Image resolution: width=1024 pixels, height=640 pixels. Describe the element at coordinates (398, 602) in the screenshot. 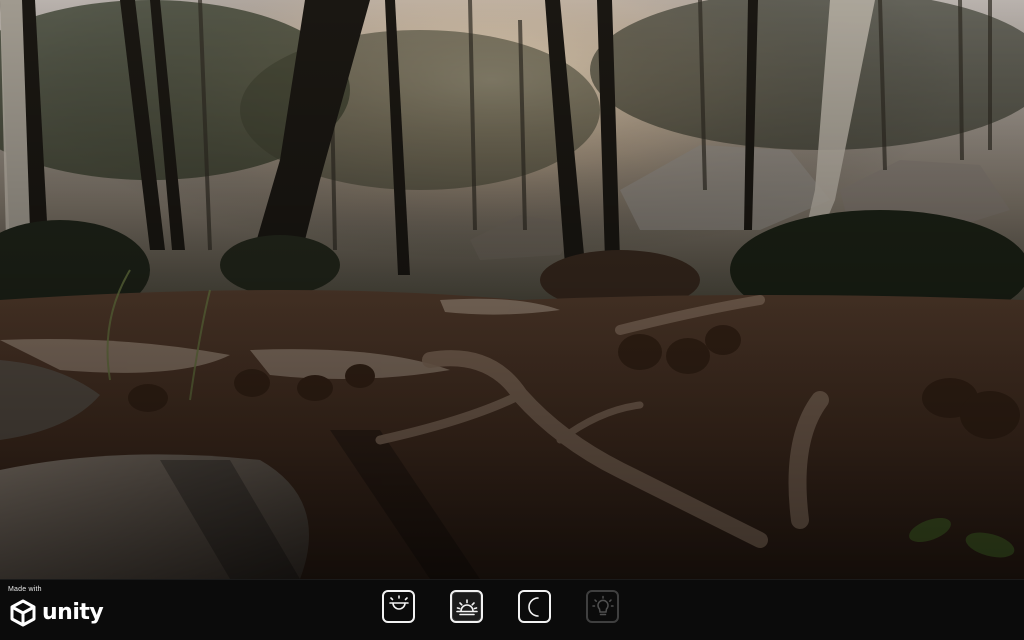

I see `sunrise-icon` at that location.